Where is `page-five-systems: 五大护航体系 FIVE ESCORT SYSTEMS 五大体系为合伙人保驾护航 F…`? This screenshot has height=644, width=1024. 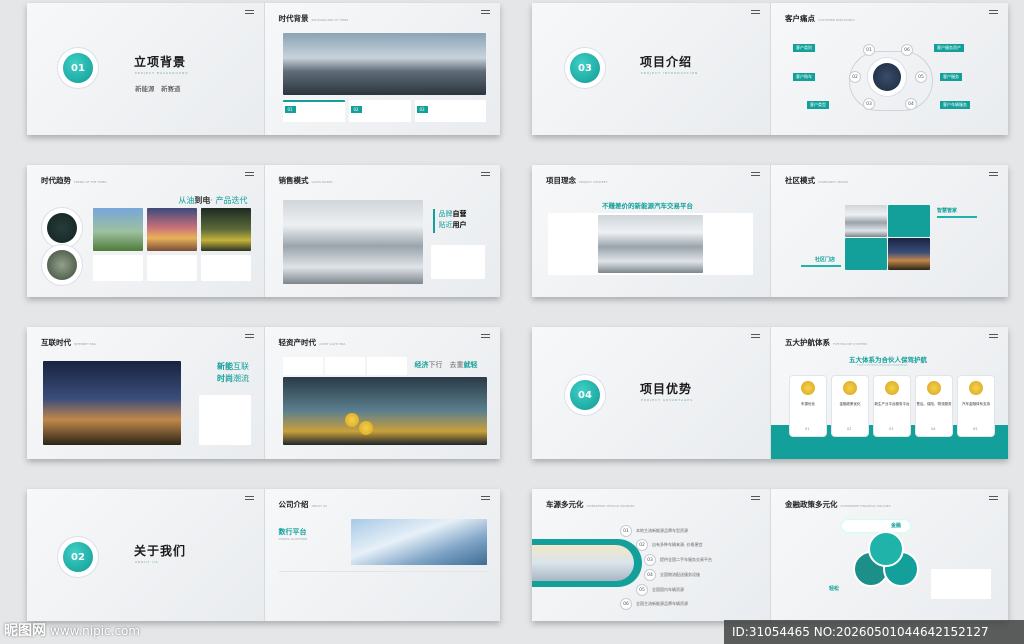
page-five-systems: 五大护航体系 FIVE ESCORT SYSTEMS 五大体系为合伙人保驾护航 F… is located at coordinates (889, 393).